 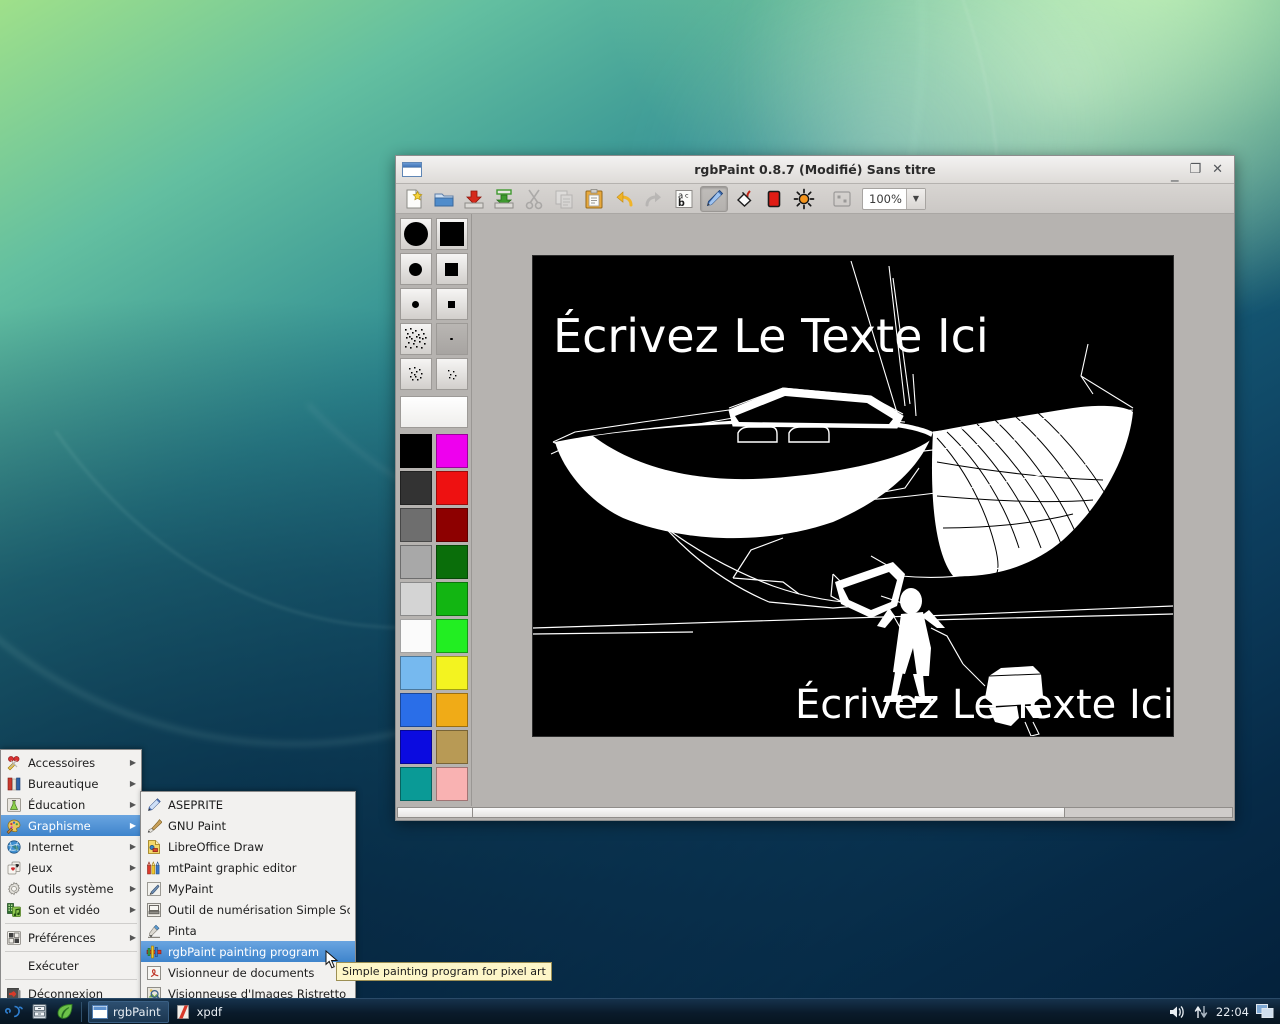 What do you see at coordinates (451, 304) in the screenshot?
I see `brush-square-small` at bounding box center [451, 304].